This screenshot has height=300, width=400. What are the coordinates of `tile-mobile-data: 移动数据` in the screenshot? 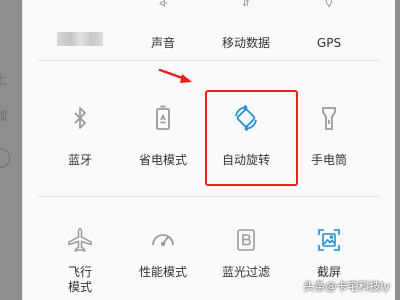 It's located at (246, 25).